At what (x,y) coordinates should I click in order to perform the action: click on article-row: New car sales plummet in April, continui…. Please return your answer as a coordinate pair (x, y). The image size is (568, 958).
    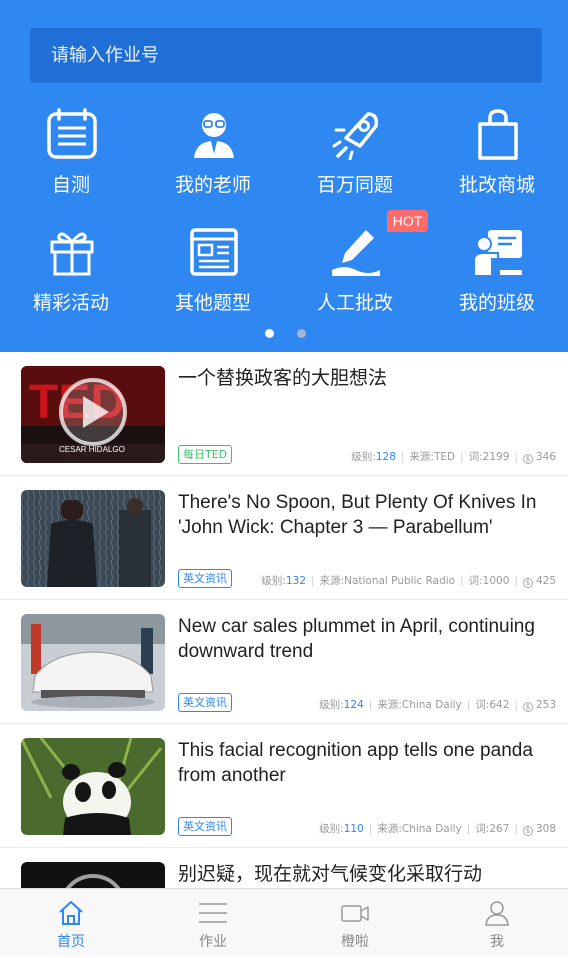
    Looking at the image, I should click on (284, 662).